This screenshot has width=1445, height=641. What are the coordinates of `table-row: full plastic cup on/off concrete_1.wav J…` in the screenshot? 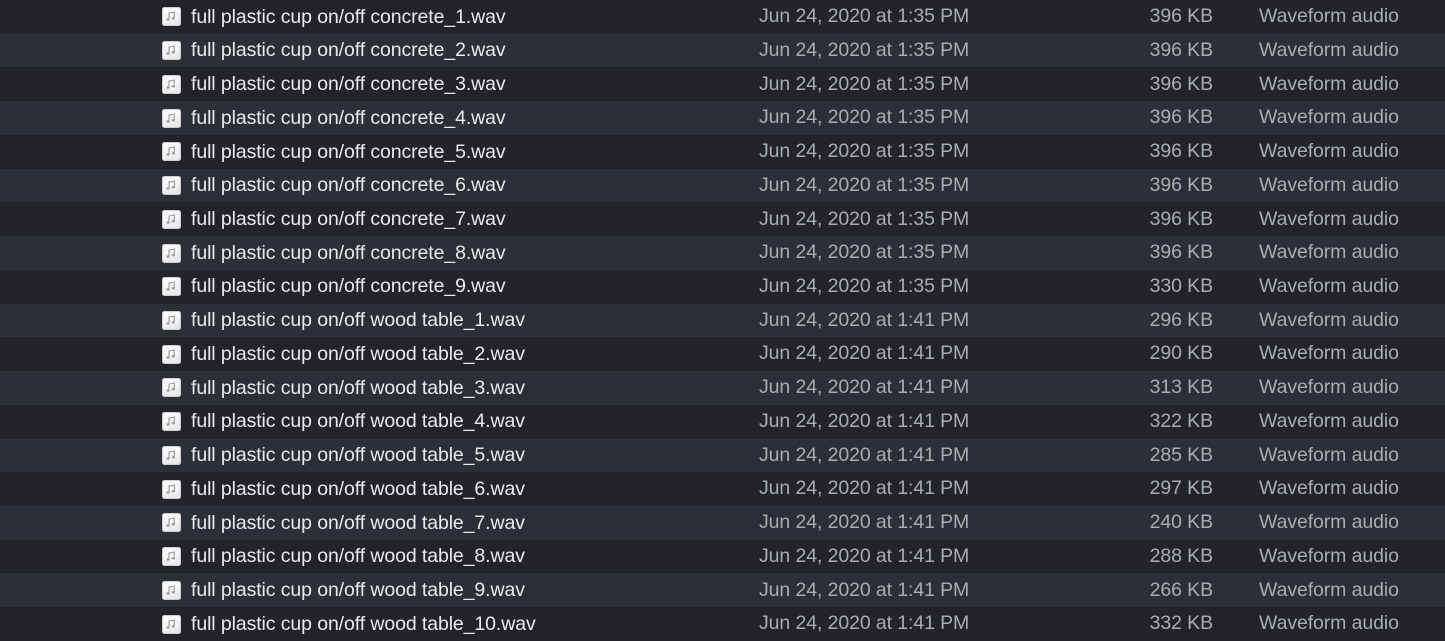 It's located at (722, 17).